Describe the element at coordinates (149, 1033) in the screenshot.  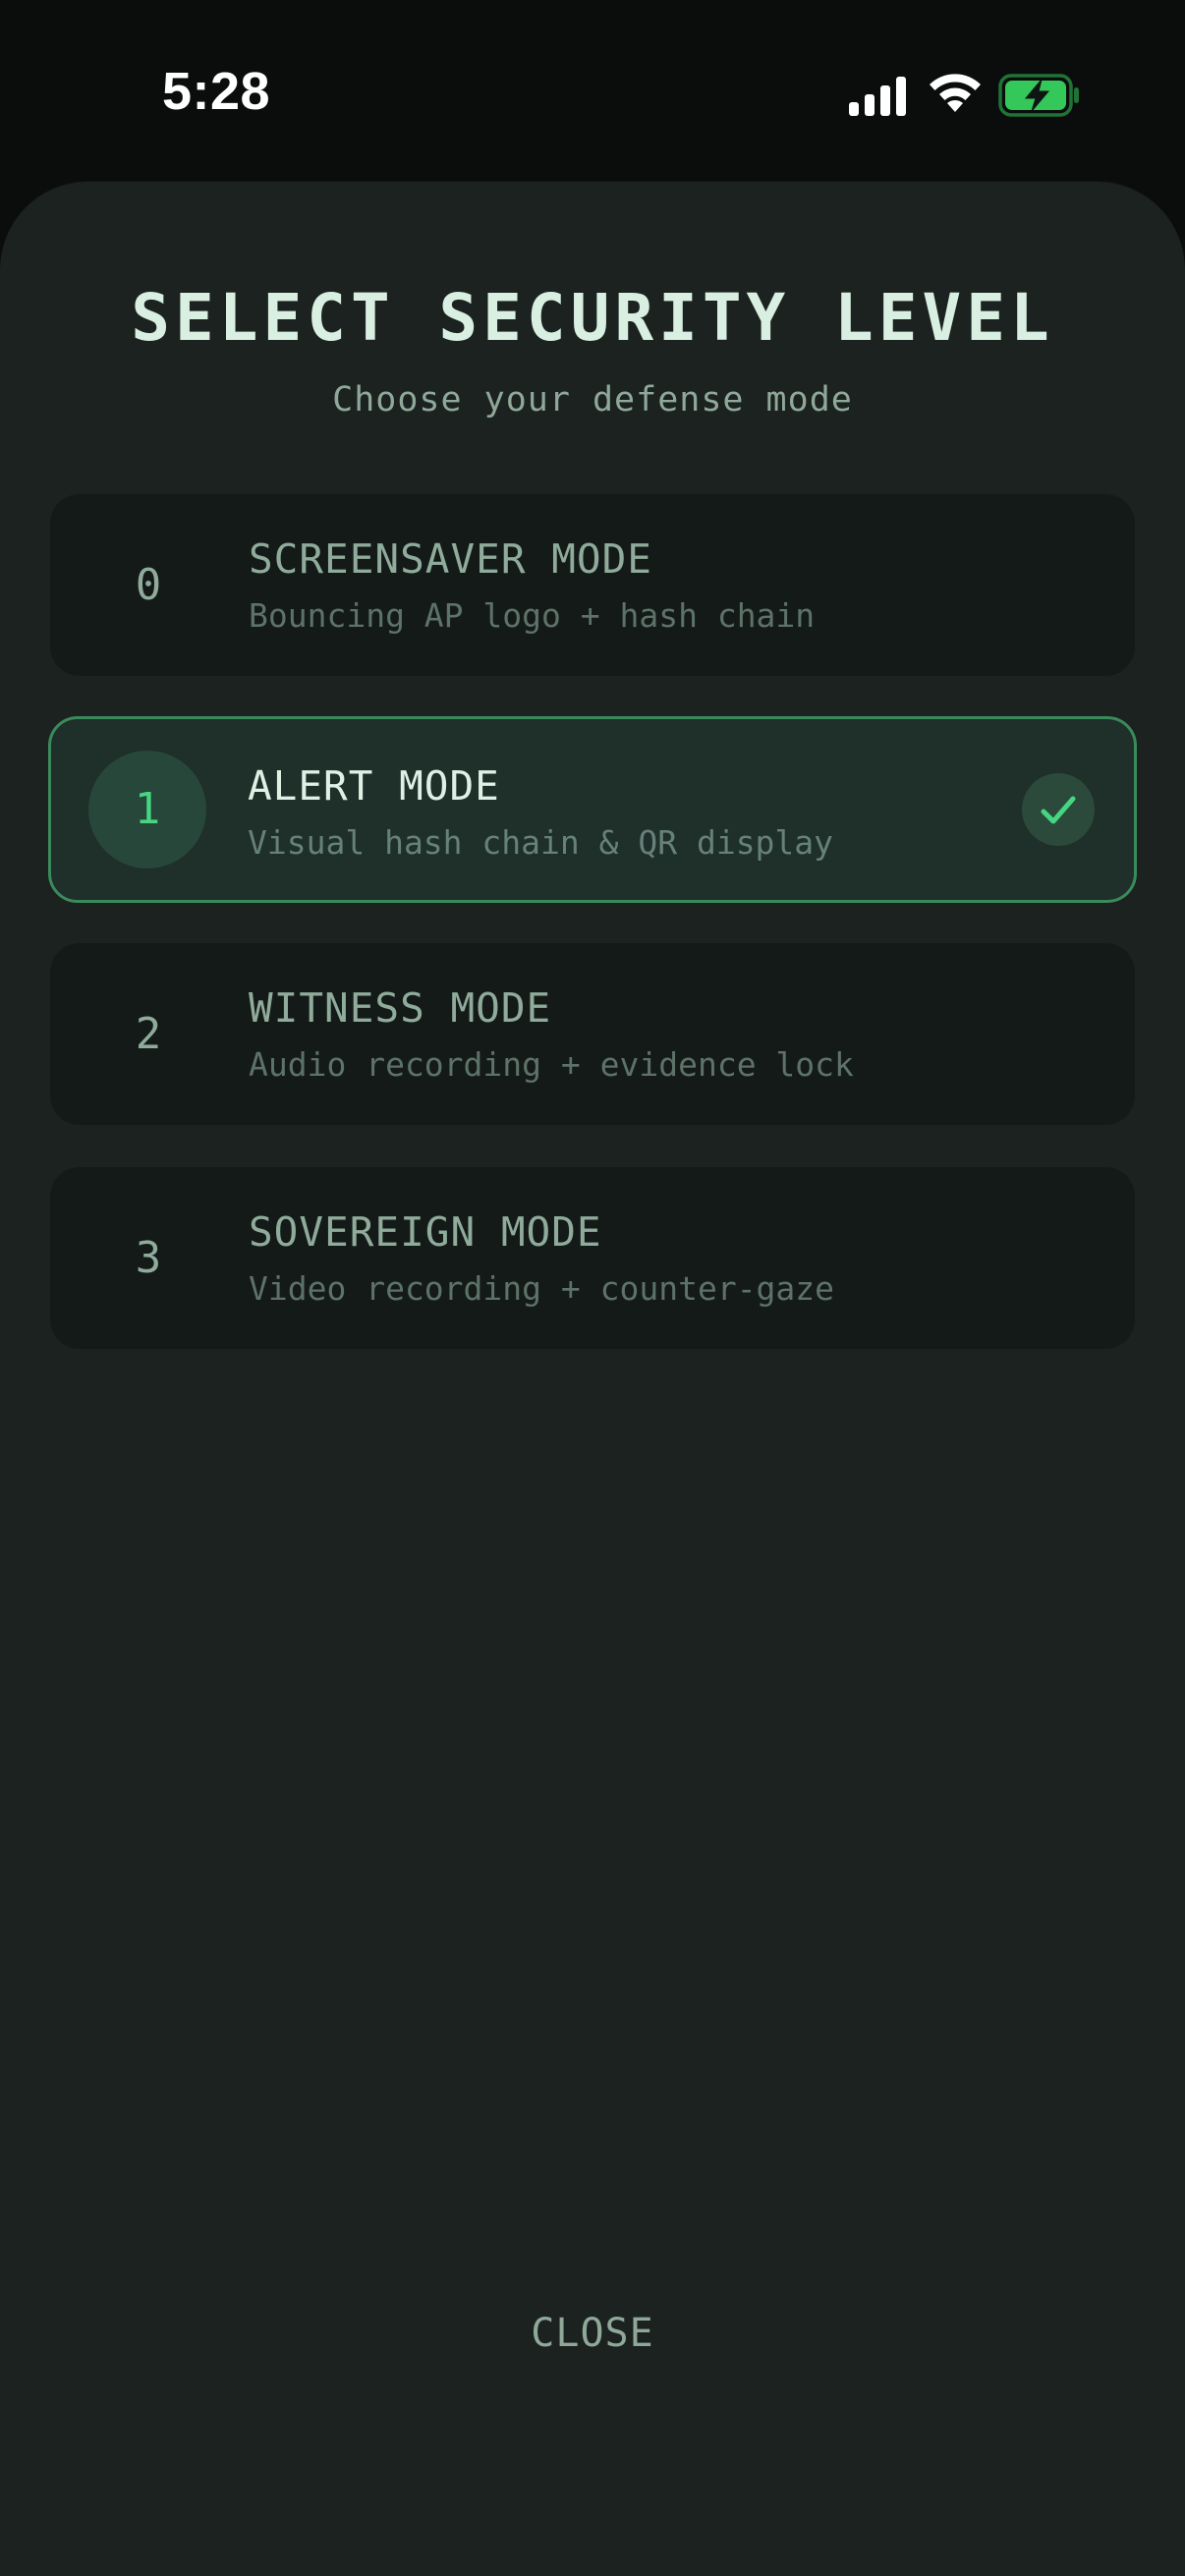
I see `mode-level-number: 2` at that location.